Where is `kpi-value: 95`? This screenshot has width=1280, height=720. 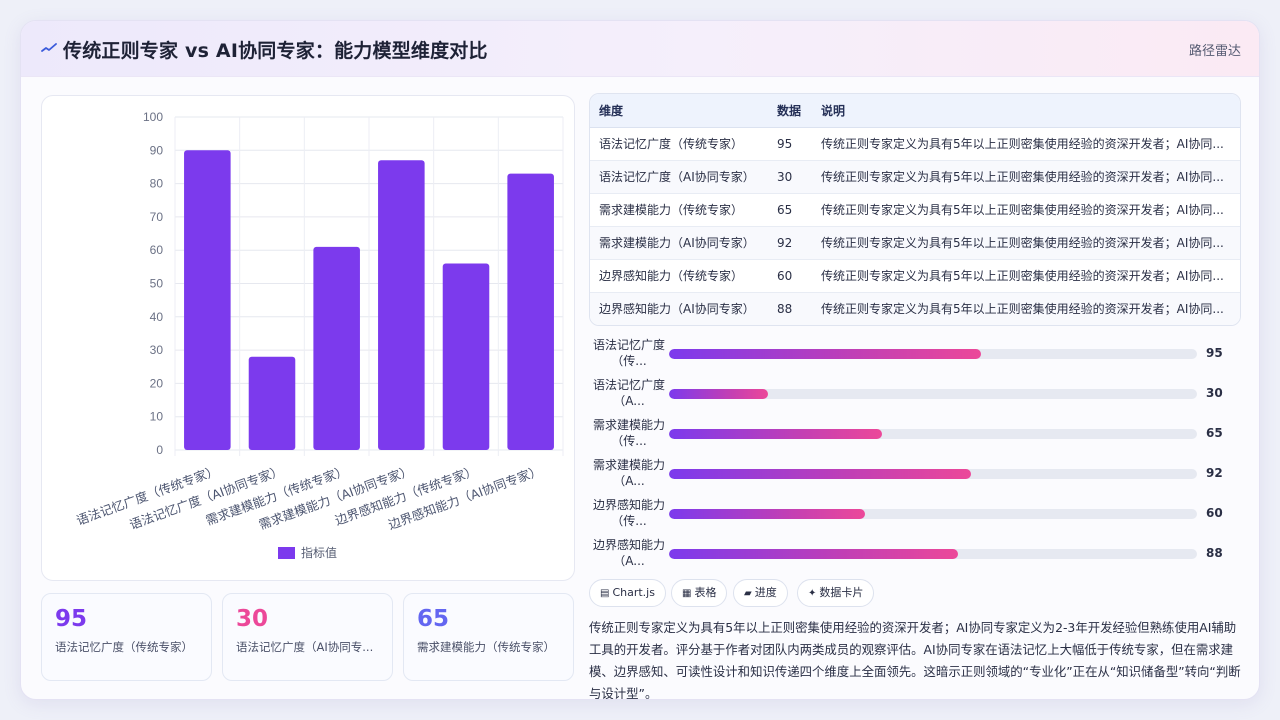 kpi-value: 95 is located at coordinates (71, 619).